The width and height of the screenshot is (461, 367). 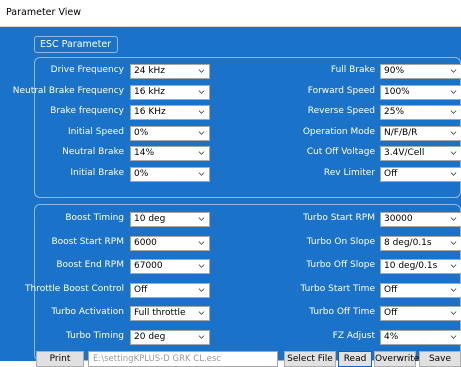 What do you see at coordinates (94, 336) in the screenshot?
I see `turbo-timing-label: Turbo Timing` at bounding box center [94, 336].